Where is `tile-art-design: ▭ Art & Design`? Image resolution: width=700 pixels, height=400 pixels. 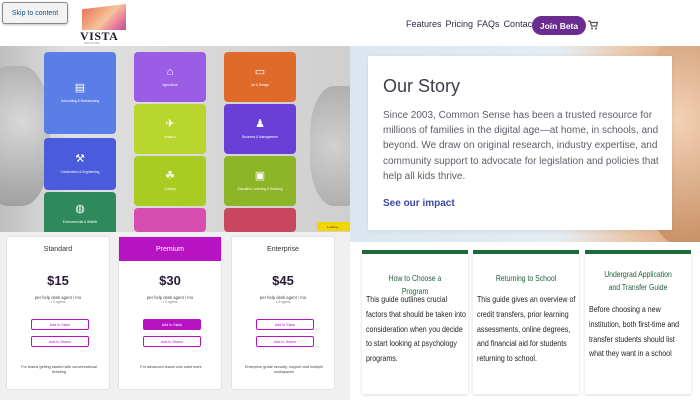 tile-art-design: ▭ Art & Design is located at coordinates (260, 77).